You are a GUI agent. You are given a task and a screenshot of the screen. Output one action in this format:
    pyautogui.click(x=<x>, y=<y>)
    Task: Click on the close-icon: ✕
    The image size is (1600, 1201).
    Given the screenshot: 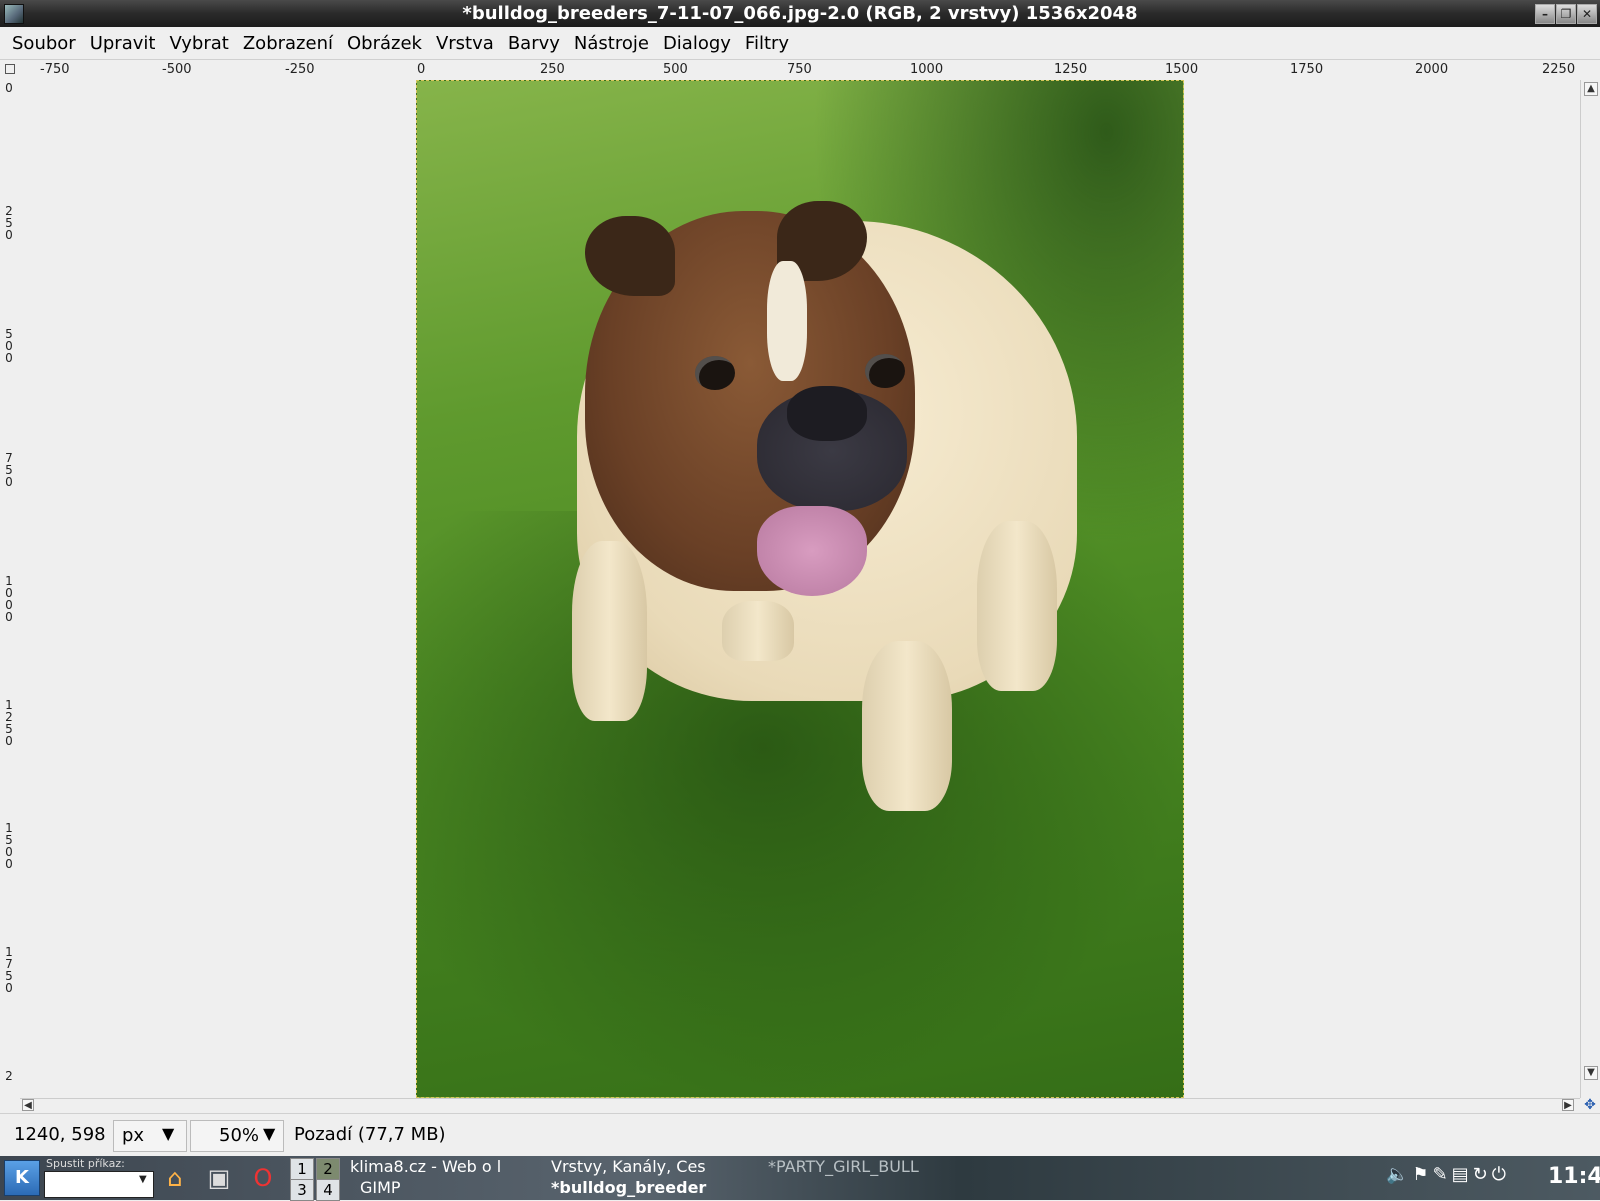 What is the action you would take?
    pyautogui.click(x=1587, y=14)
    